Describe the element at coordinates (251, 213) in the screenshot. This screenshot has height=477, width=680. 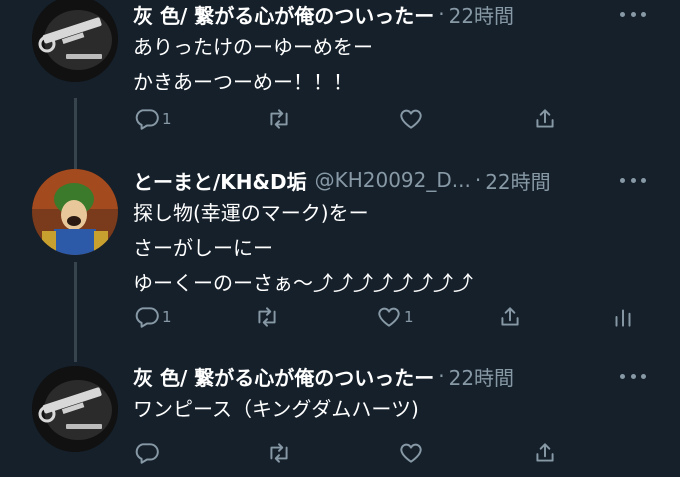
I see `tweet-text-line: 探し物(幸運のマーク)をー` at that location.